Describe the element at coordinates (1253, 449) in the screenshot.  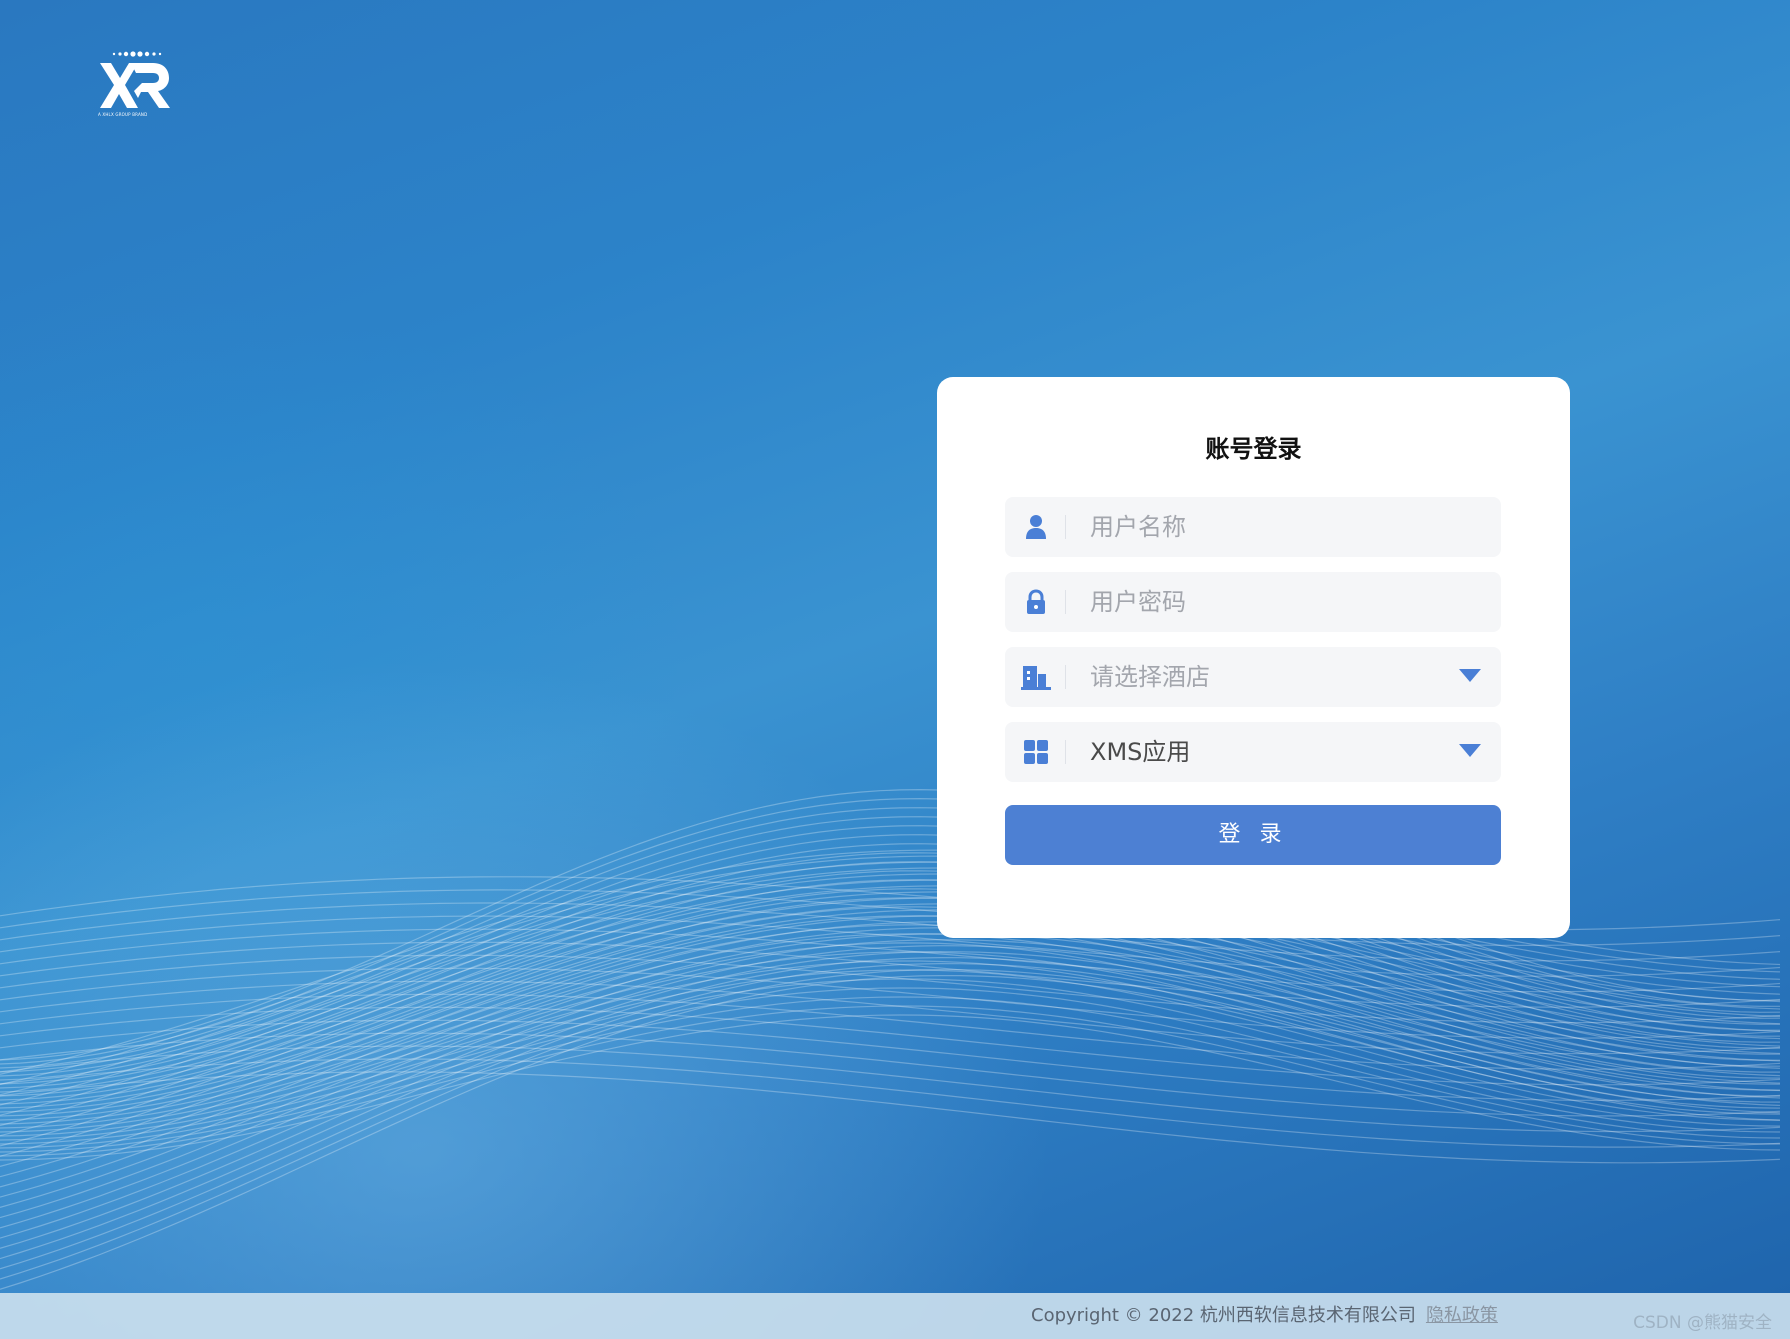
I see `login-title: 账号登录` at that location.